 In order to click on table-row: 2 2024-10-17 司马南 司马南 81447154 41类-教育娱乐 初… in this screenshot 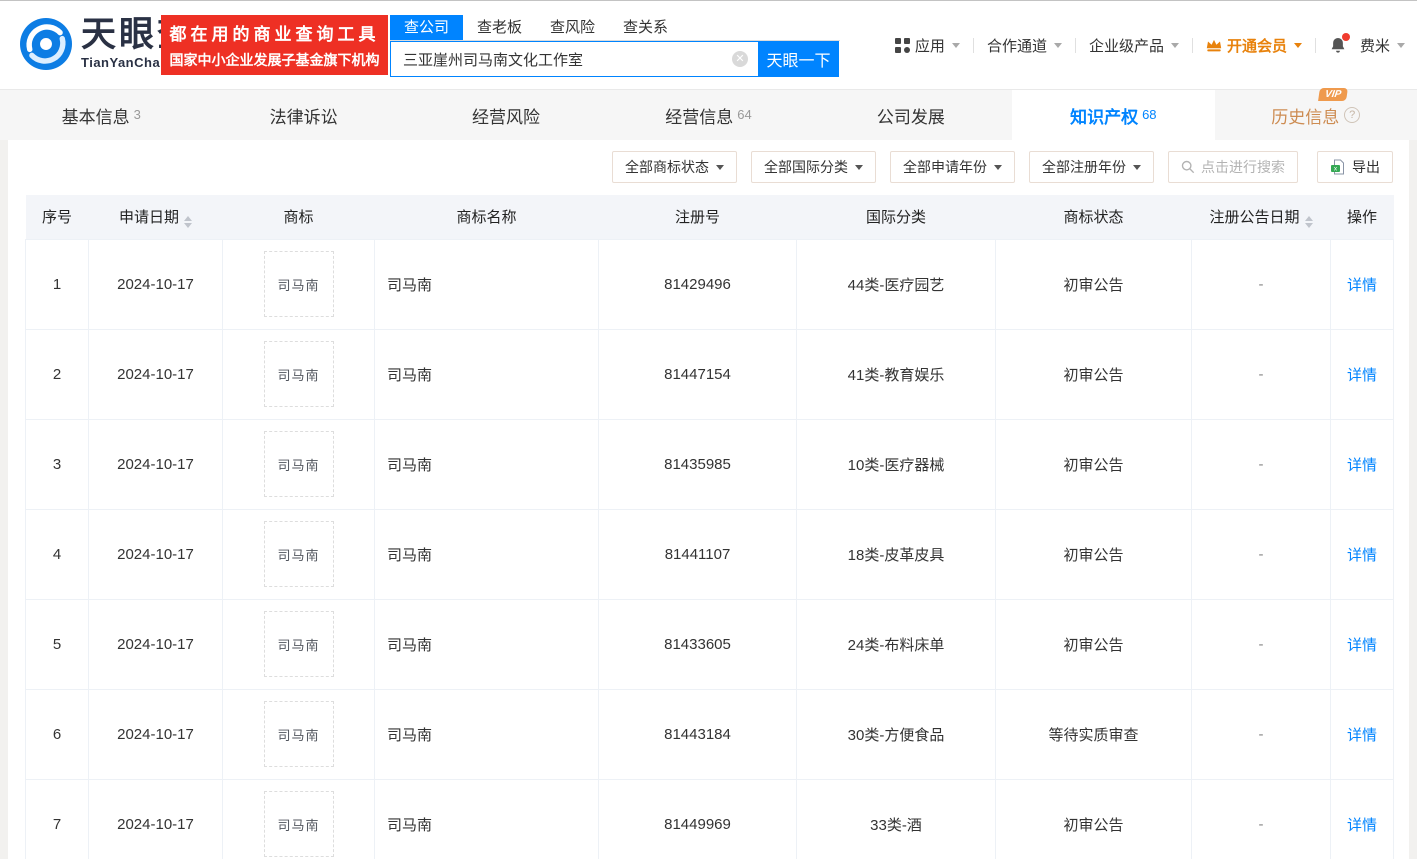, I will do `click(709, 374)`.